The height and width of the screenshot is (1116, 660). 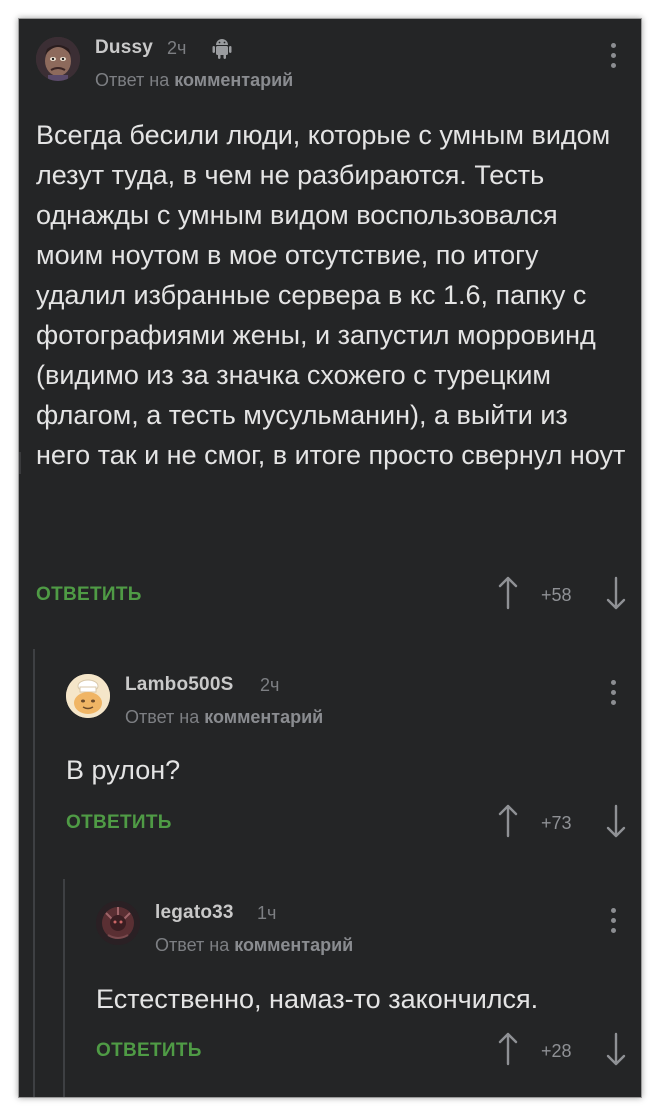 I want to click on avatar-legato-image, so click(x=118, y=923).